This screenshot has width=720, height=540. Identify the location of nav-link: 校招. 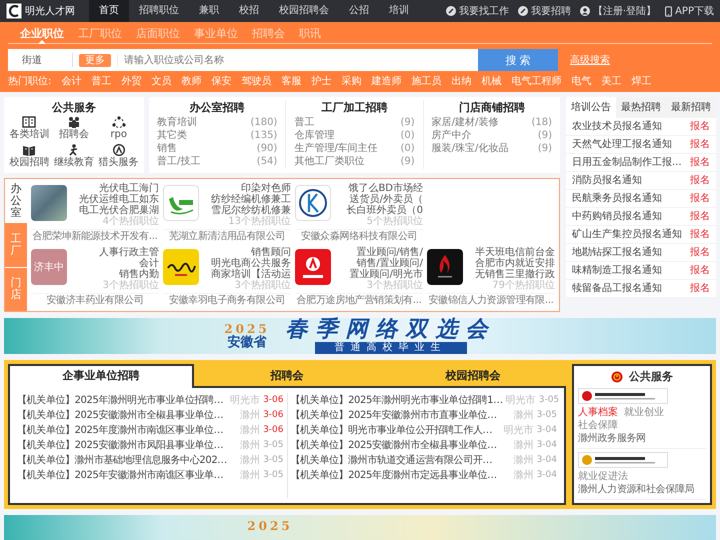
(249, 11).